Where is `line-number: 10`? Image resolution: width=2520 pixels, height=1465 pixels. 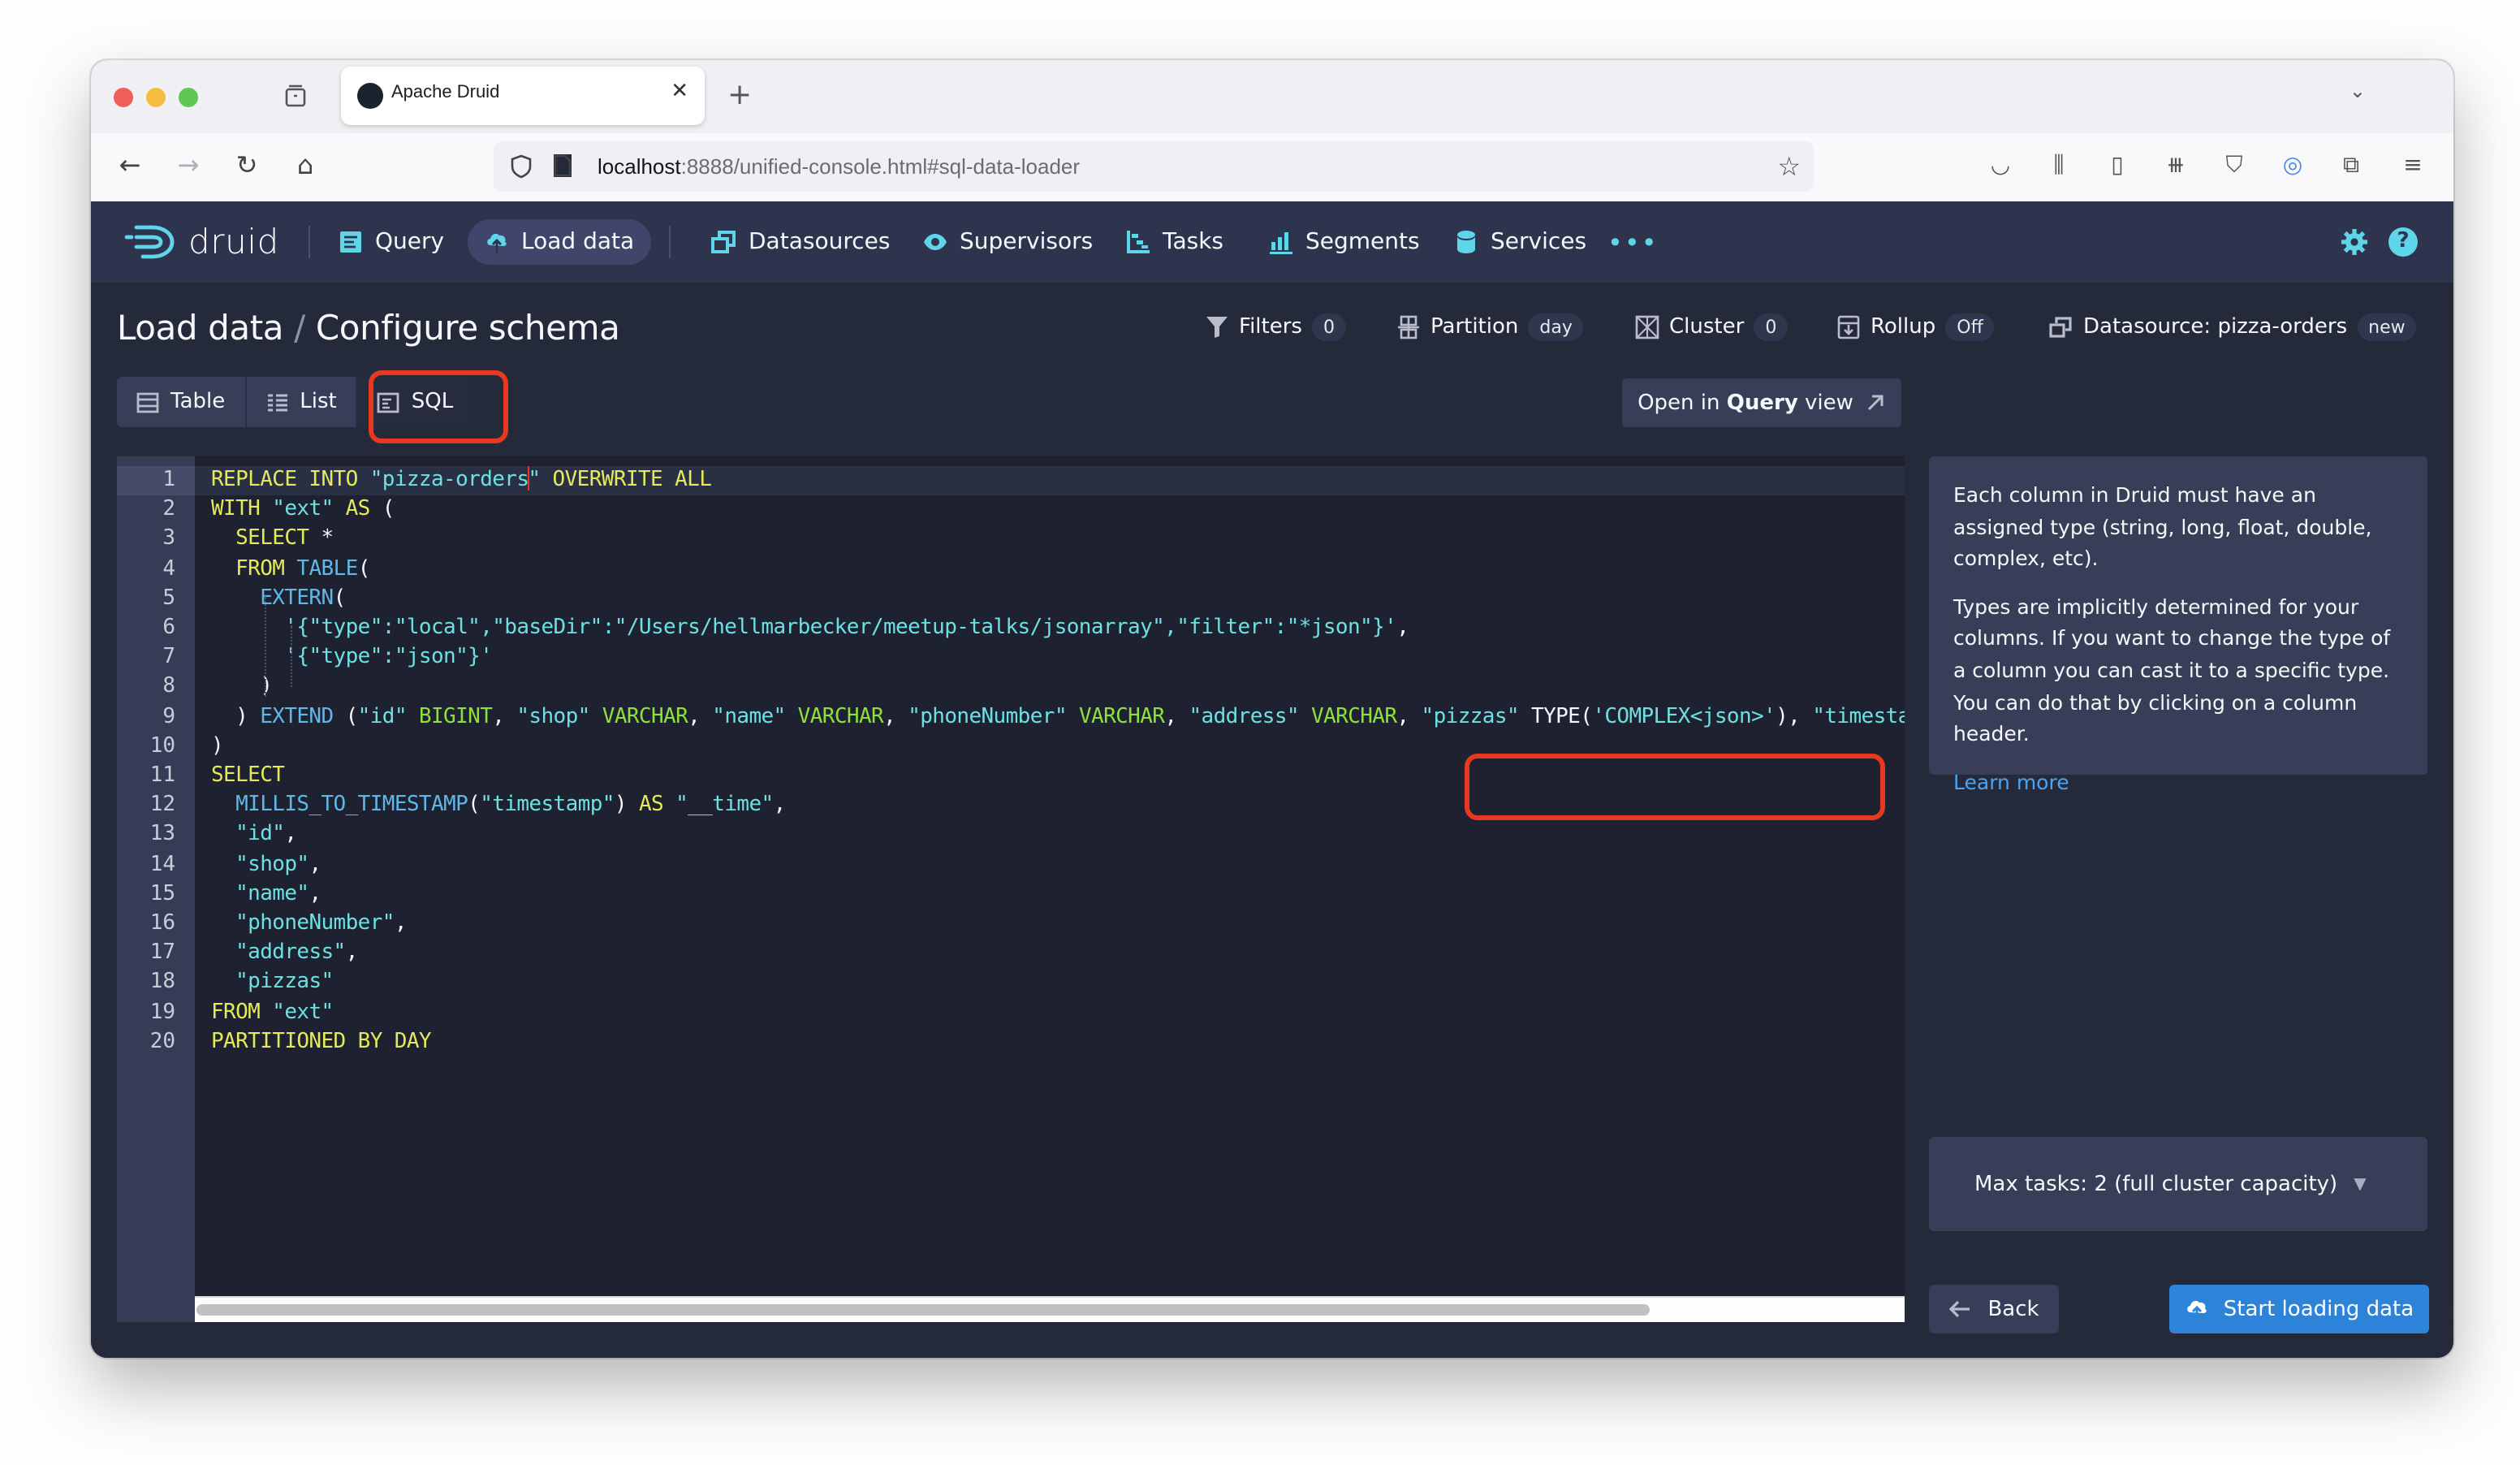
line-number: 10 is located at coordinates (162, 745).